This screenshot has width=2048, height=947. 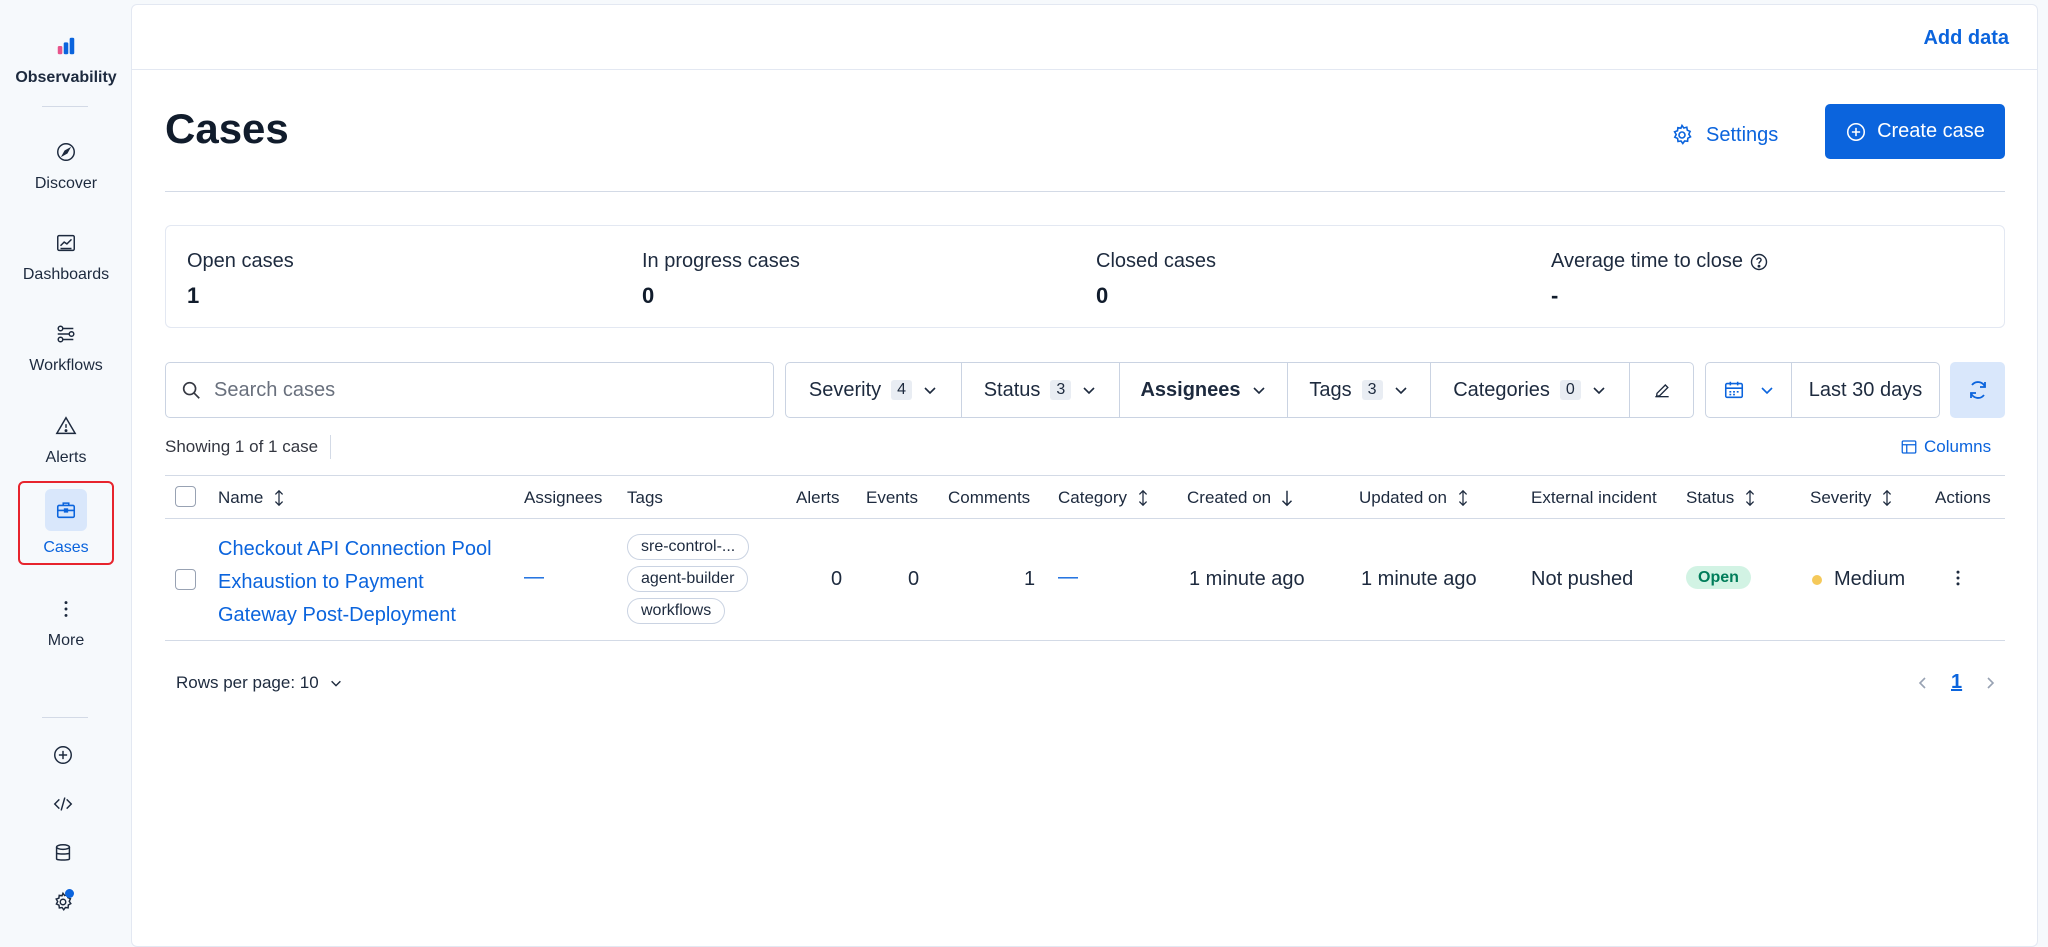 What do you see at coordinates (688, 579) in the screenshot?
I see `tag-badge: agent-builder` at bounding box center [688, 579].